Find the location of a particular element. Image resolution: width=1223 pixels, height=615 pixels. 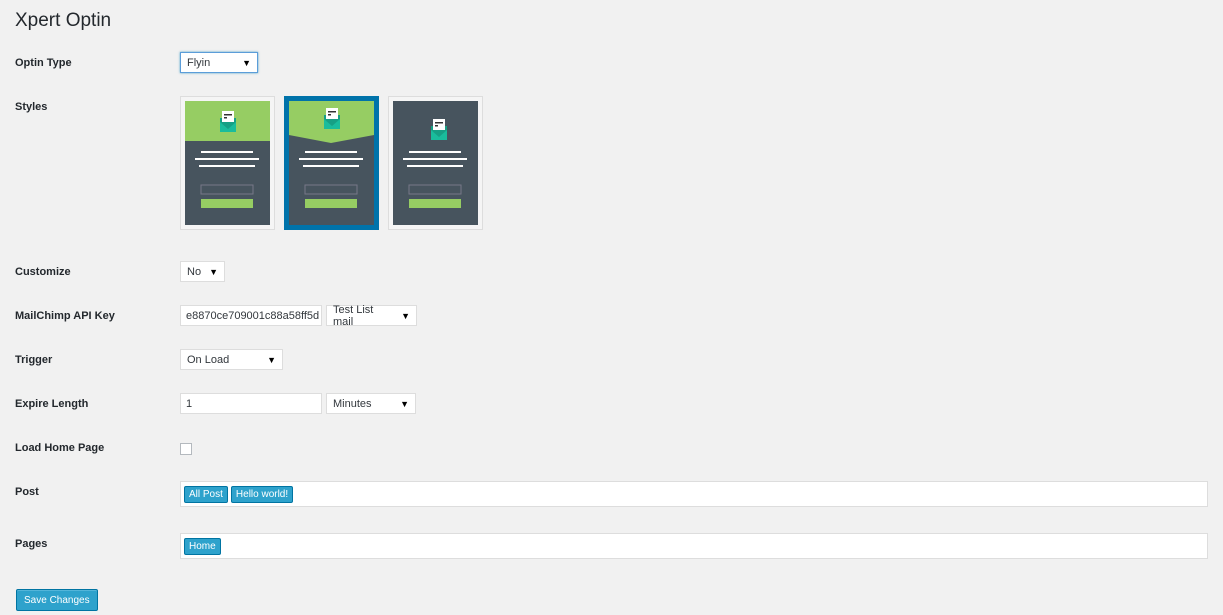

post-tag-input: All Post Hello world! is located at coordinates (694, 494).